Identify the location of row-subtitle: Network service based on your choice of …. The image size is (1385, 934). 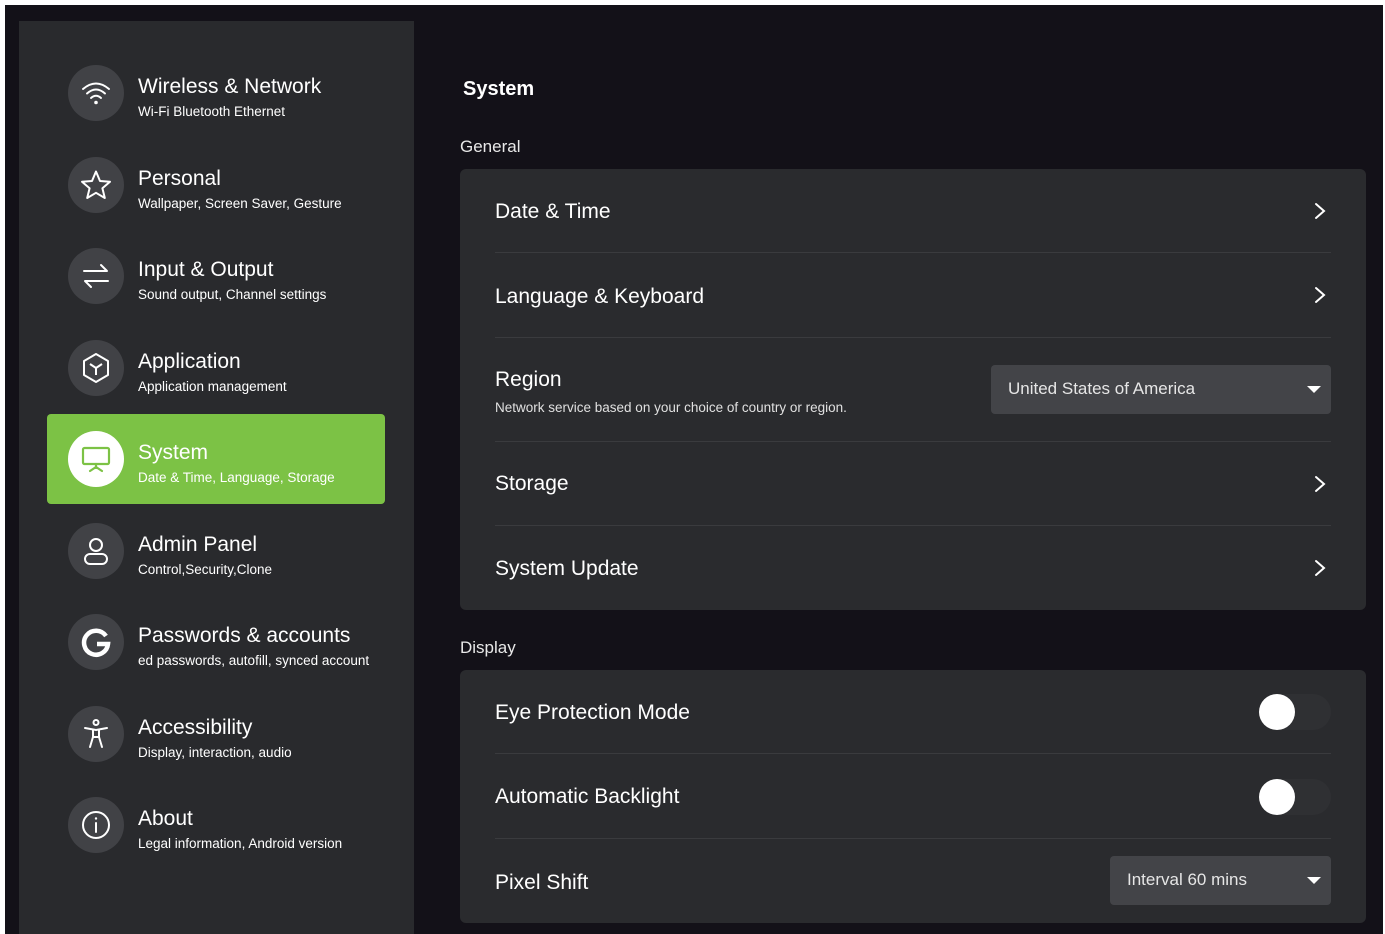
(671, 407).